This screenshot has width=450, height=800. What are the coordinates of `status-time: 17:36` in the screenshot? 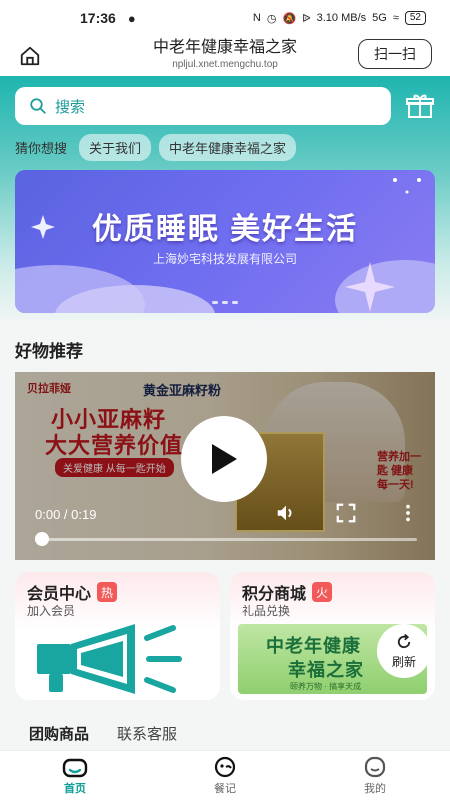 It's located at (98, 18).